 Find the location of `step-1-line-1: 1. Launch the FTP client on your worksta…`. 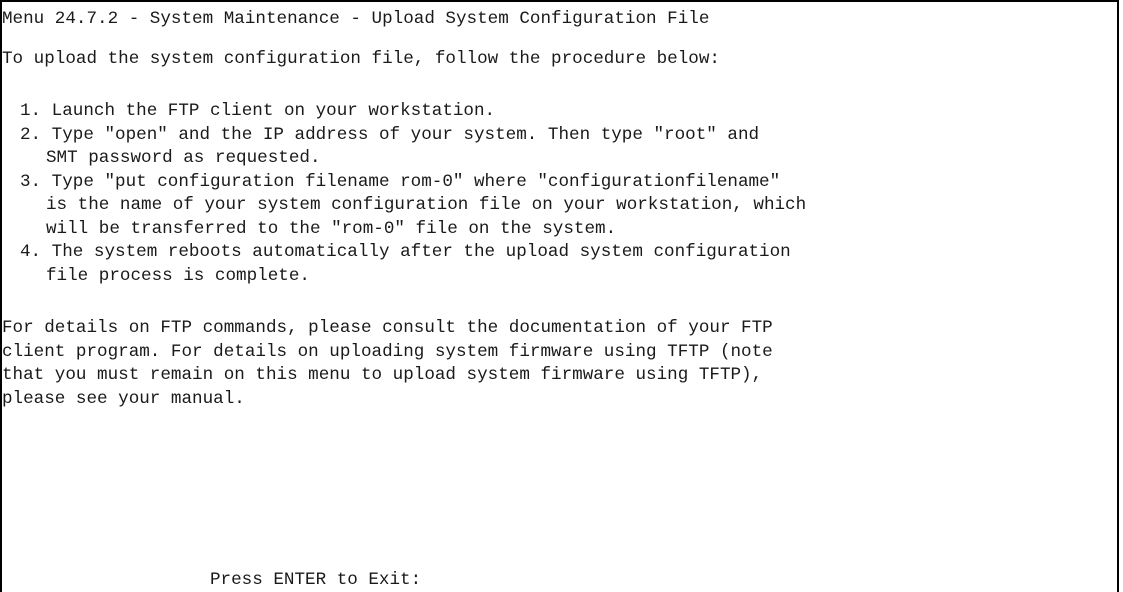

step-1-line-1: 1. Launch the FTP client on your worksta… is located at coordinates (258, 111).